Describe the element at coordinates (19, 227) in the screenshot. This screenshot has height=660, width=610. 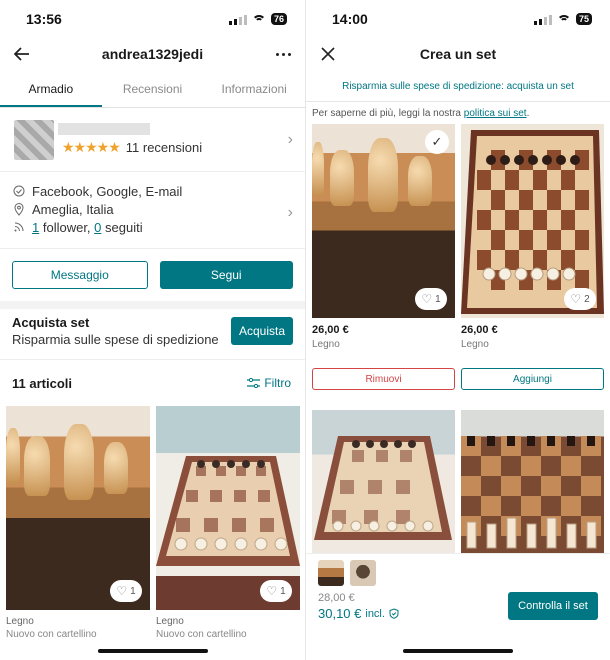
I see `rss-icon` at that location.